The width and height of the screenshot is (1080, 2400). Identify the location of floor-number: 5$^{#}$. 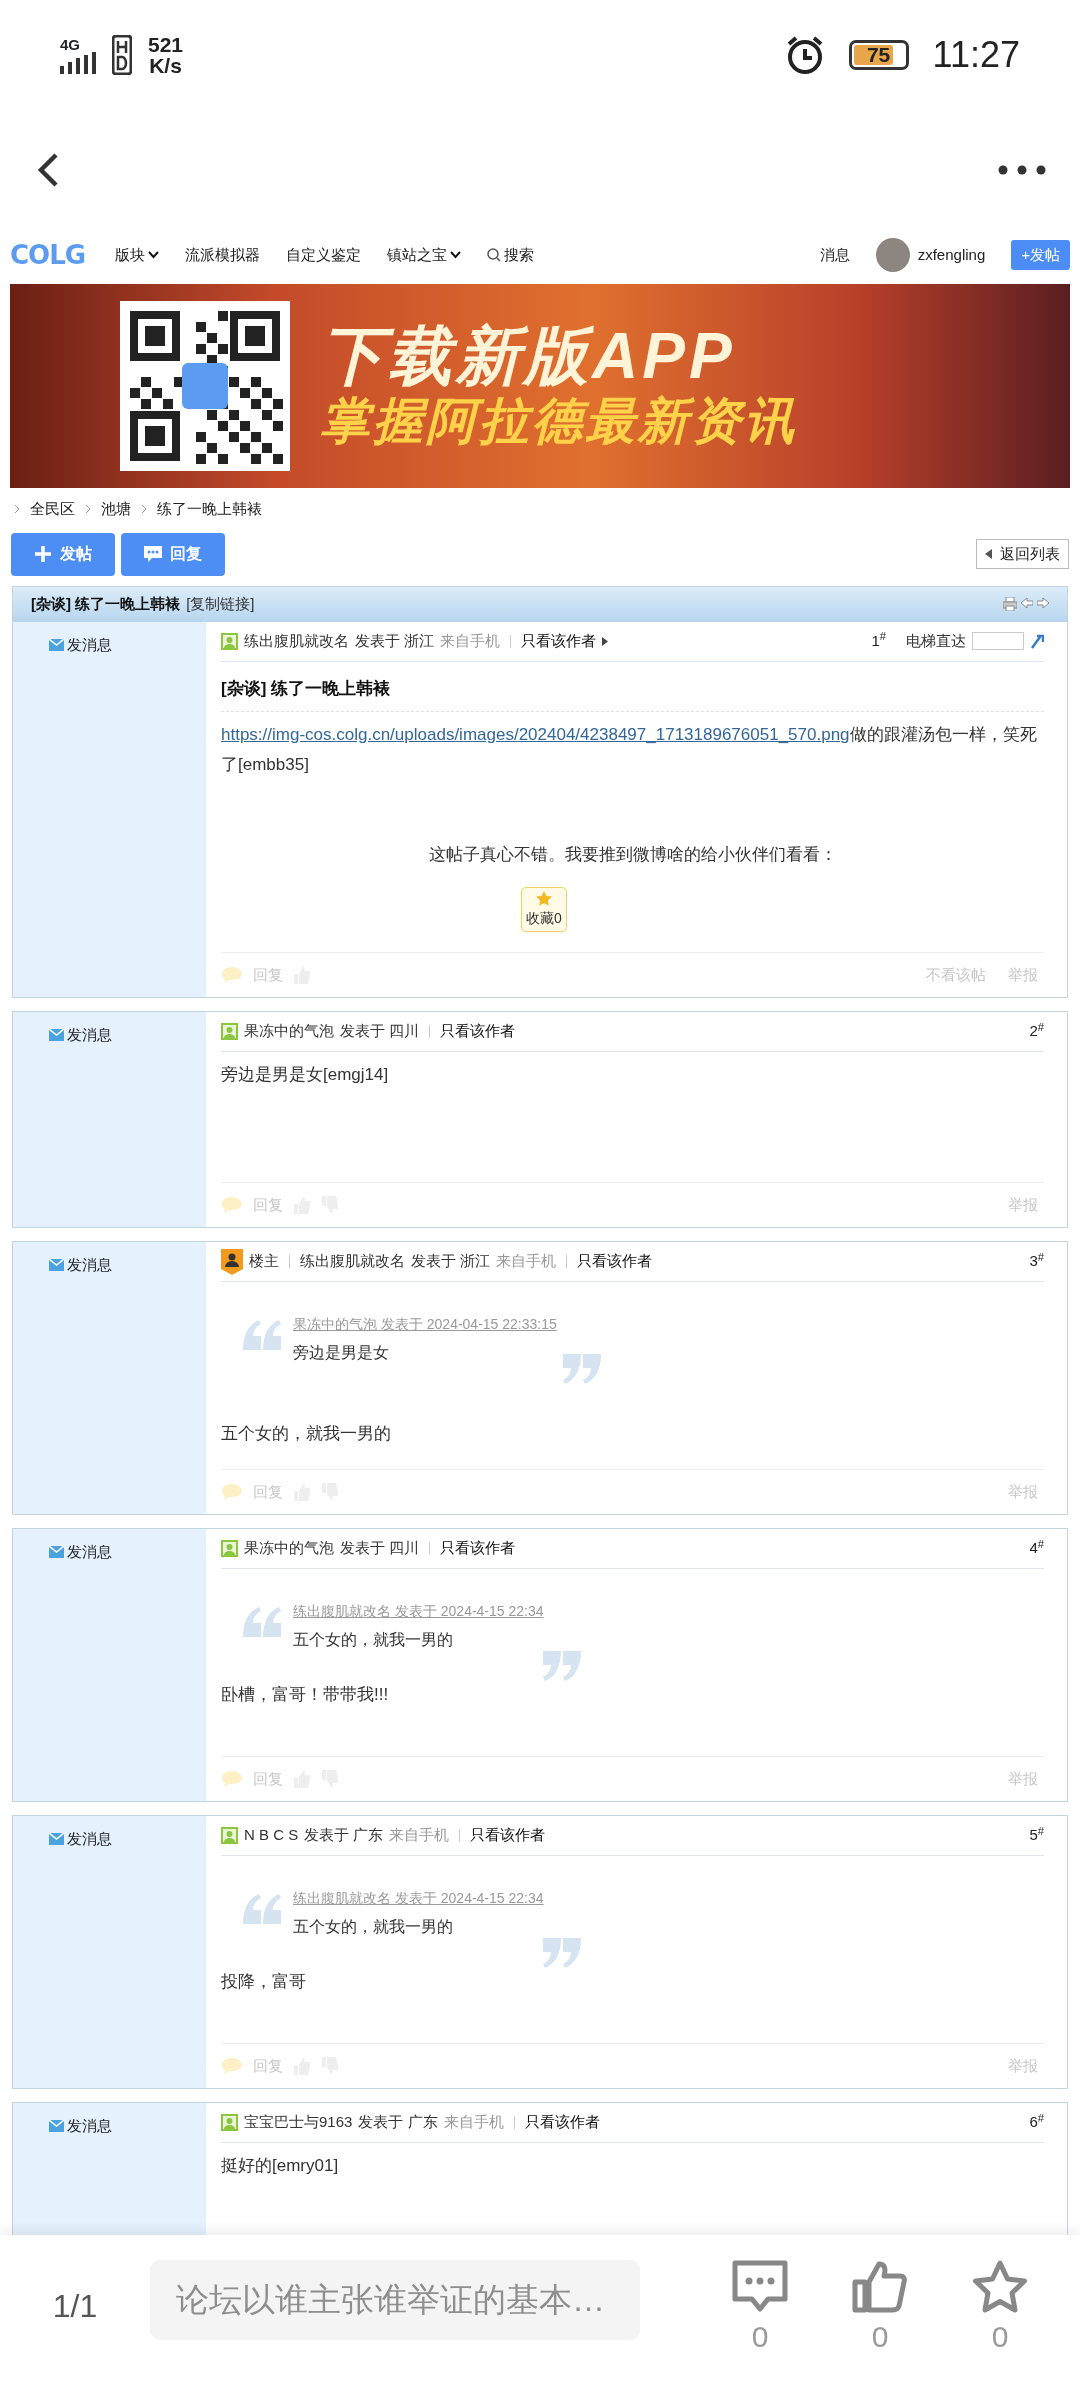
(1036, 1835).